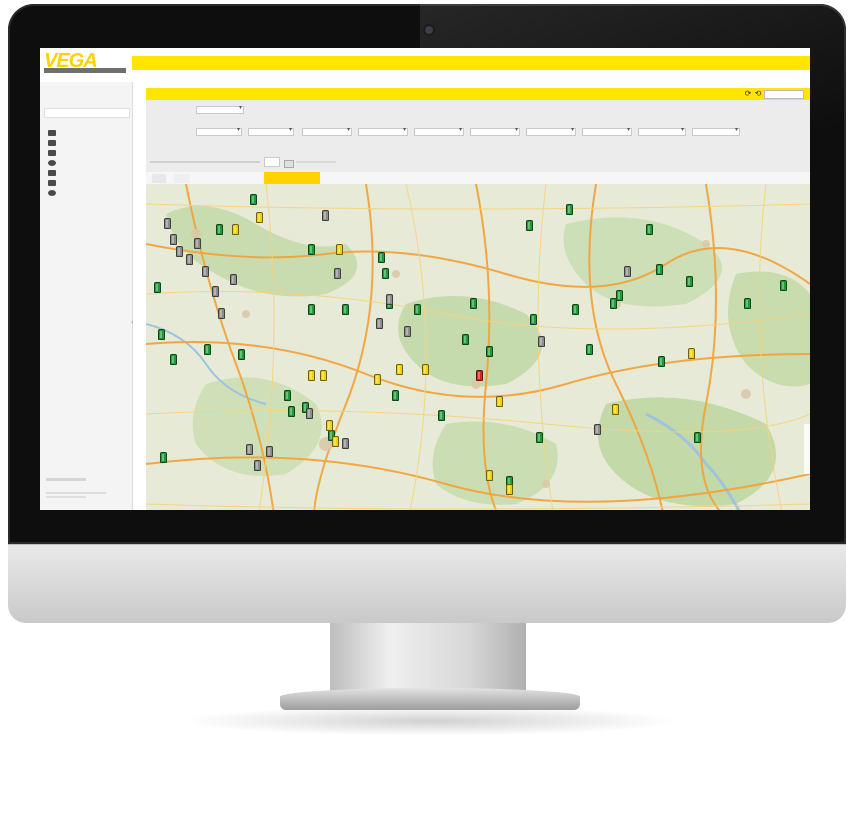  Describe the element at coordinates (87, 113) in the screenshot. I see `sidebar-search-input` at that location.